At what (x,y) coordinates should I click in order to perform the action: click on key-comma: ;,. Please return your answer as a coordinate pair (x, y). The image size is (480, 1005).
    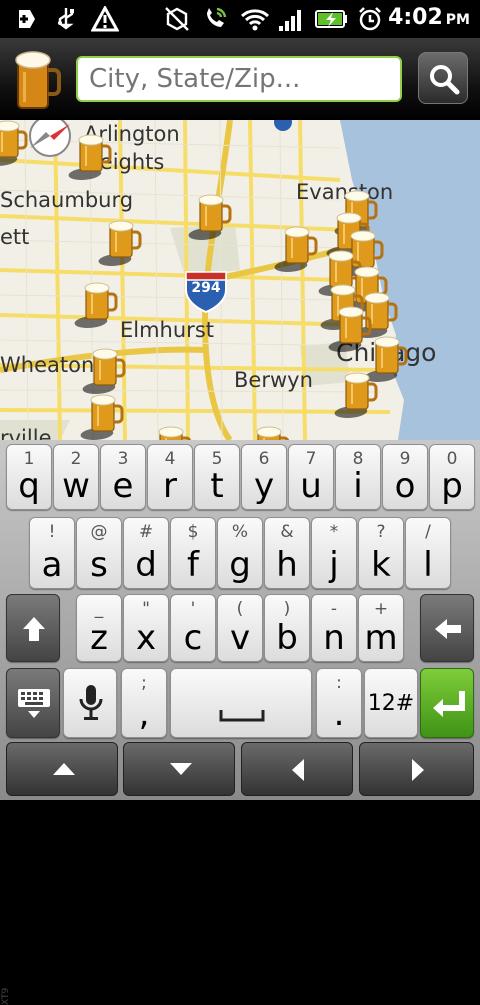
    Looking at the image, I should click on (144, 703).